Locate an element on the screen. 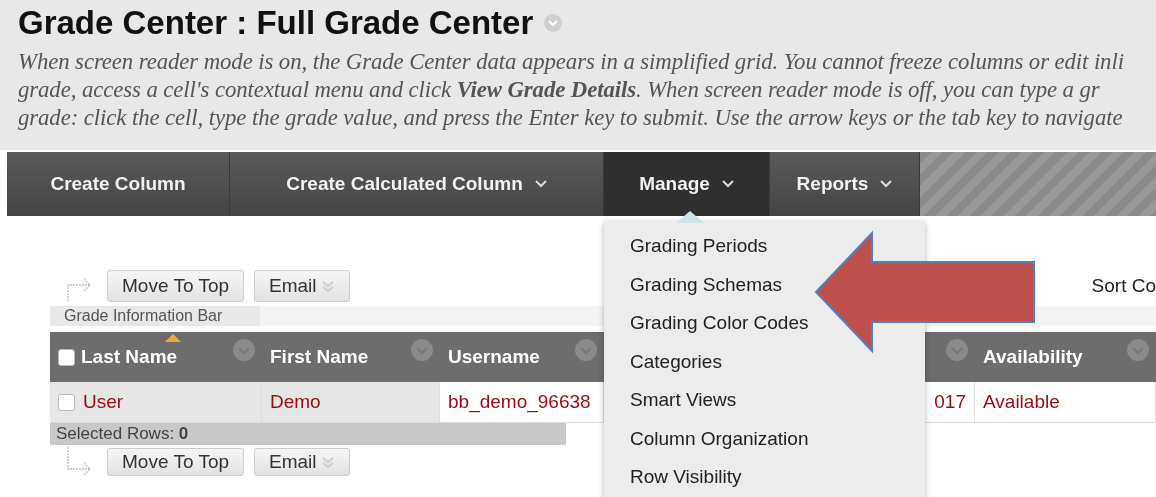  instruction-text: When screen reader mode is on, the Grade Center data appears in a simplified grid. You cannot freeze columns or edit inli is located at coordinates (571, 62).